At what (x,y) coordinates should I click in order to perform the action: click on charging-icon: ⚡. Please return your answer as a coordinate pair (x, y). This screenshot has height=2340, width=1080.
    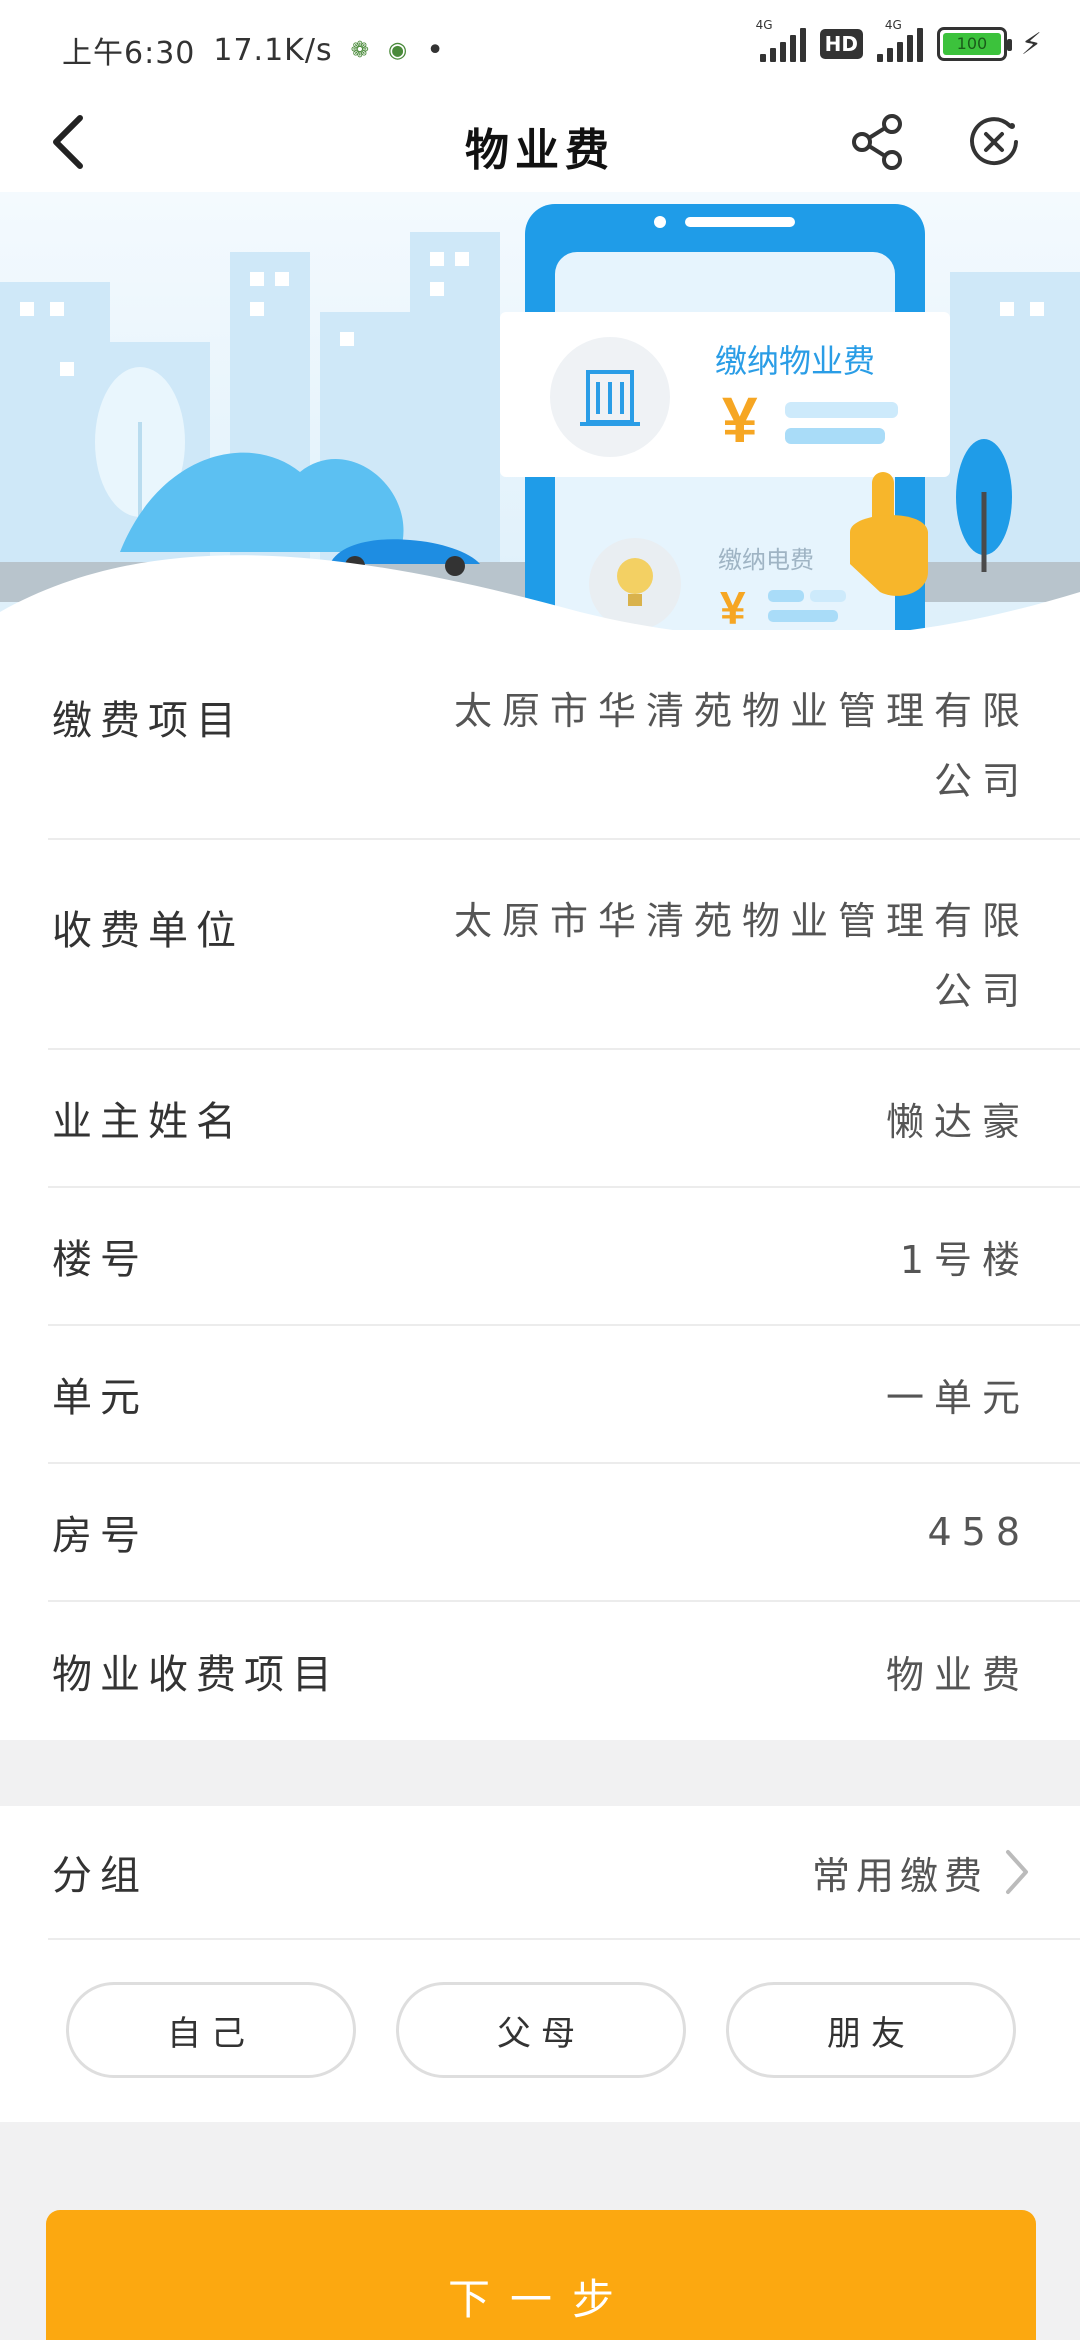
    Looking at the image, I should click on (1031, 44).